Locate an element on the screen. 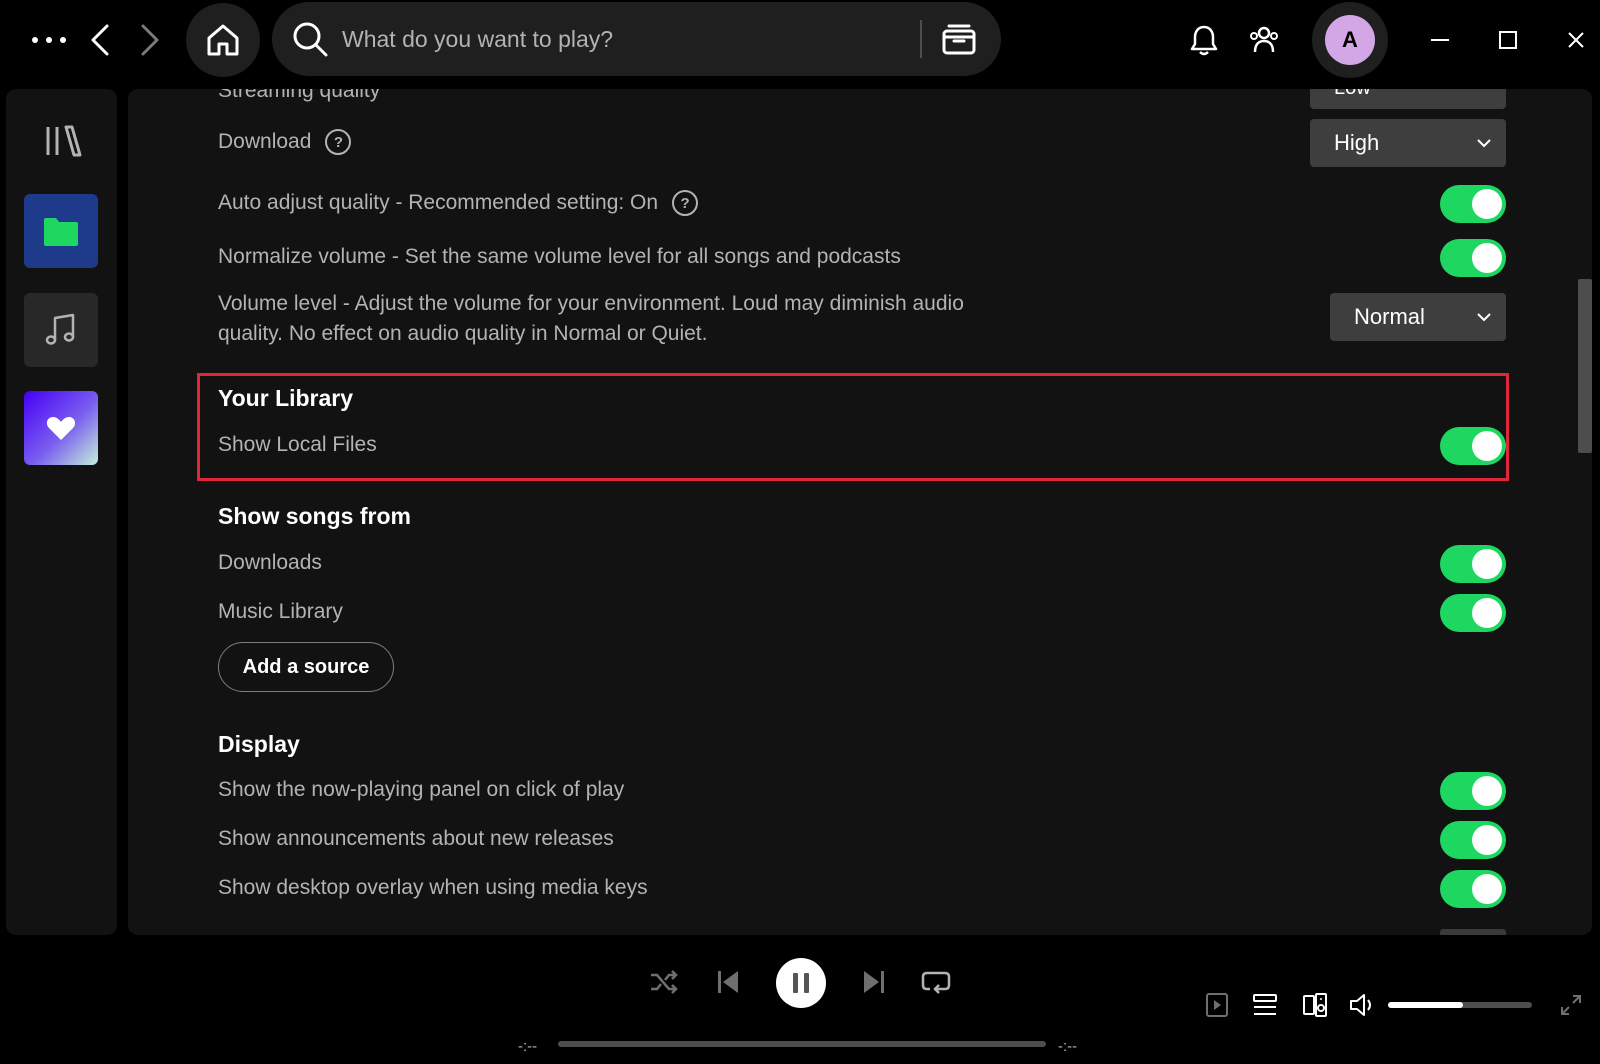 Image resolution: width=1600 pixels, height=1064 pixels. remaining-time: -:-- is located at coordinates (1068, 1046).